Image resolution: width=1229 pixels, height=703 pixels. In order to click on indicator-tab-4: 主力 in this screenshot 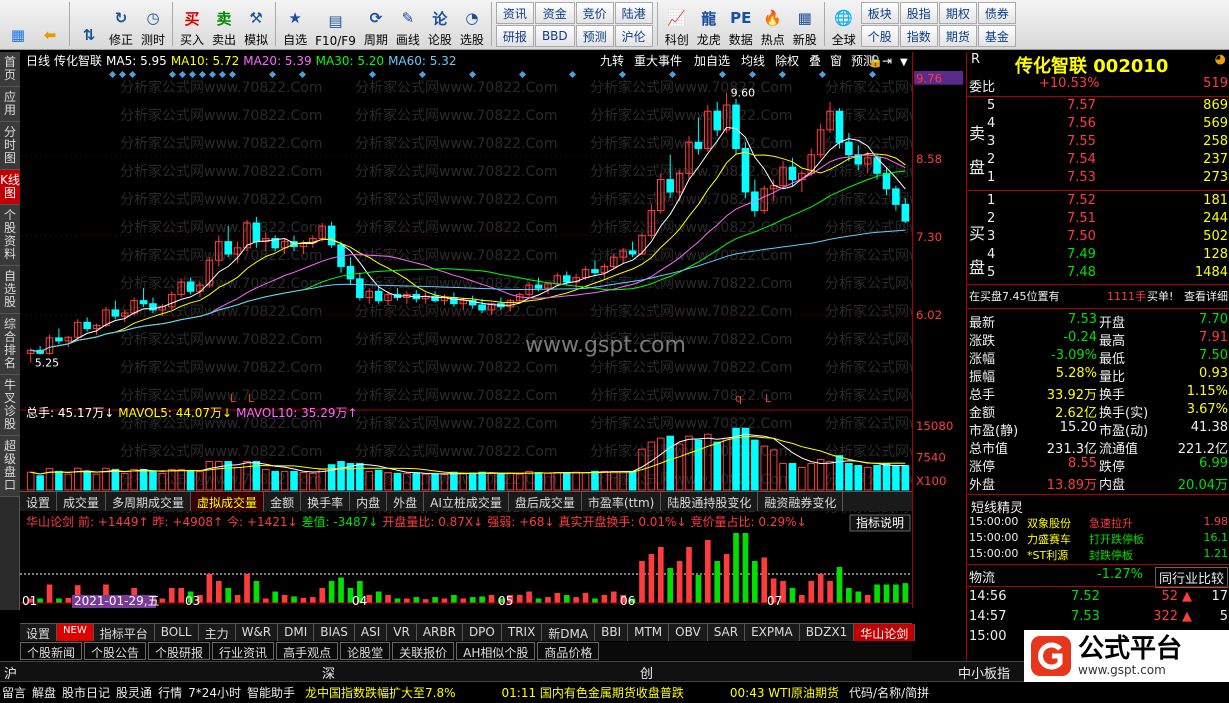, I will do `click(217, 632)`.